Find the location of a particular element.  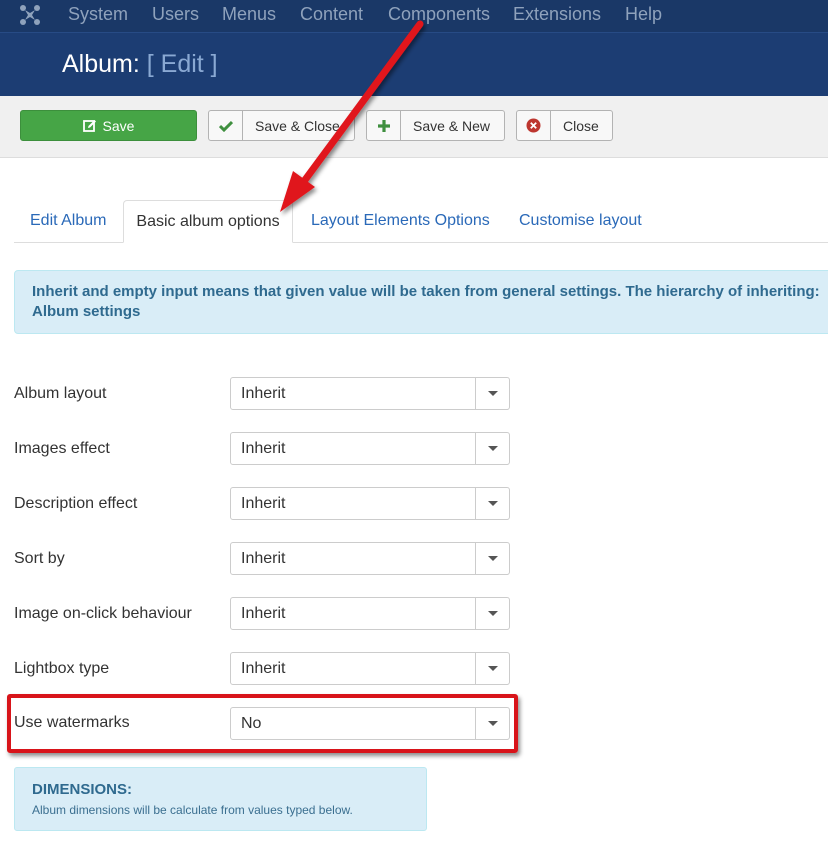

save-button-label: Save is located at coordinates (118, 125).